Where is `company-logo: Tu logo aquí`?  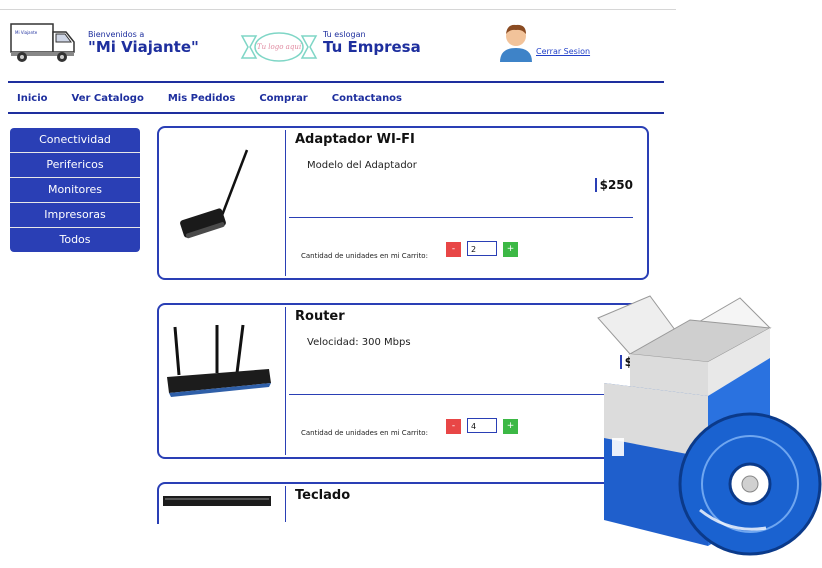 company-logo: Tu logo aquí is located at coordinates (279, 47).